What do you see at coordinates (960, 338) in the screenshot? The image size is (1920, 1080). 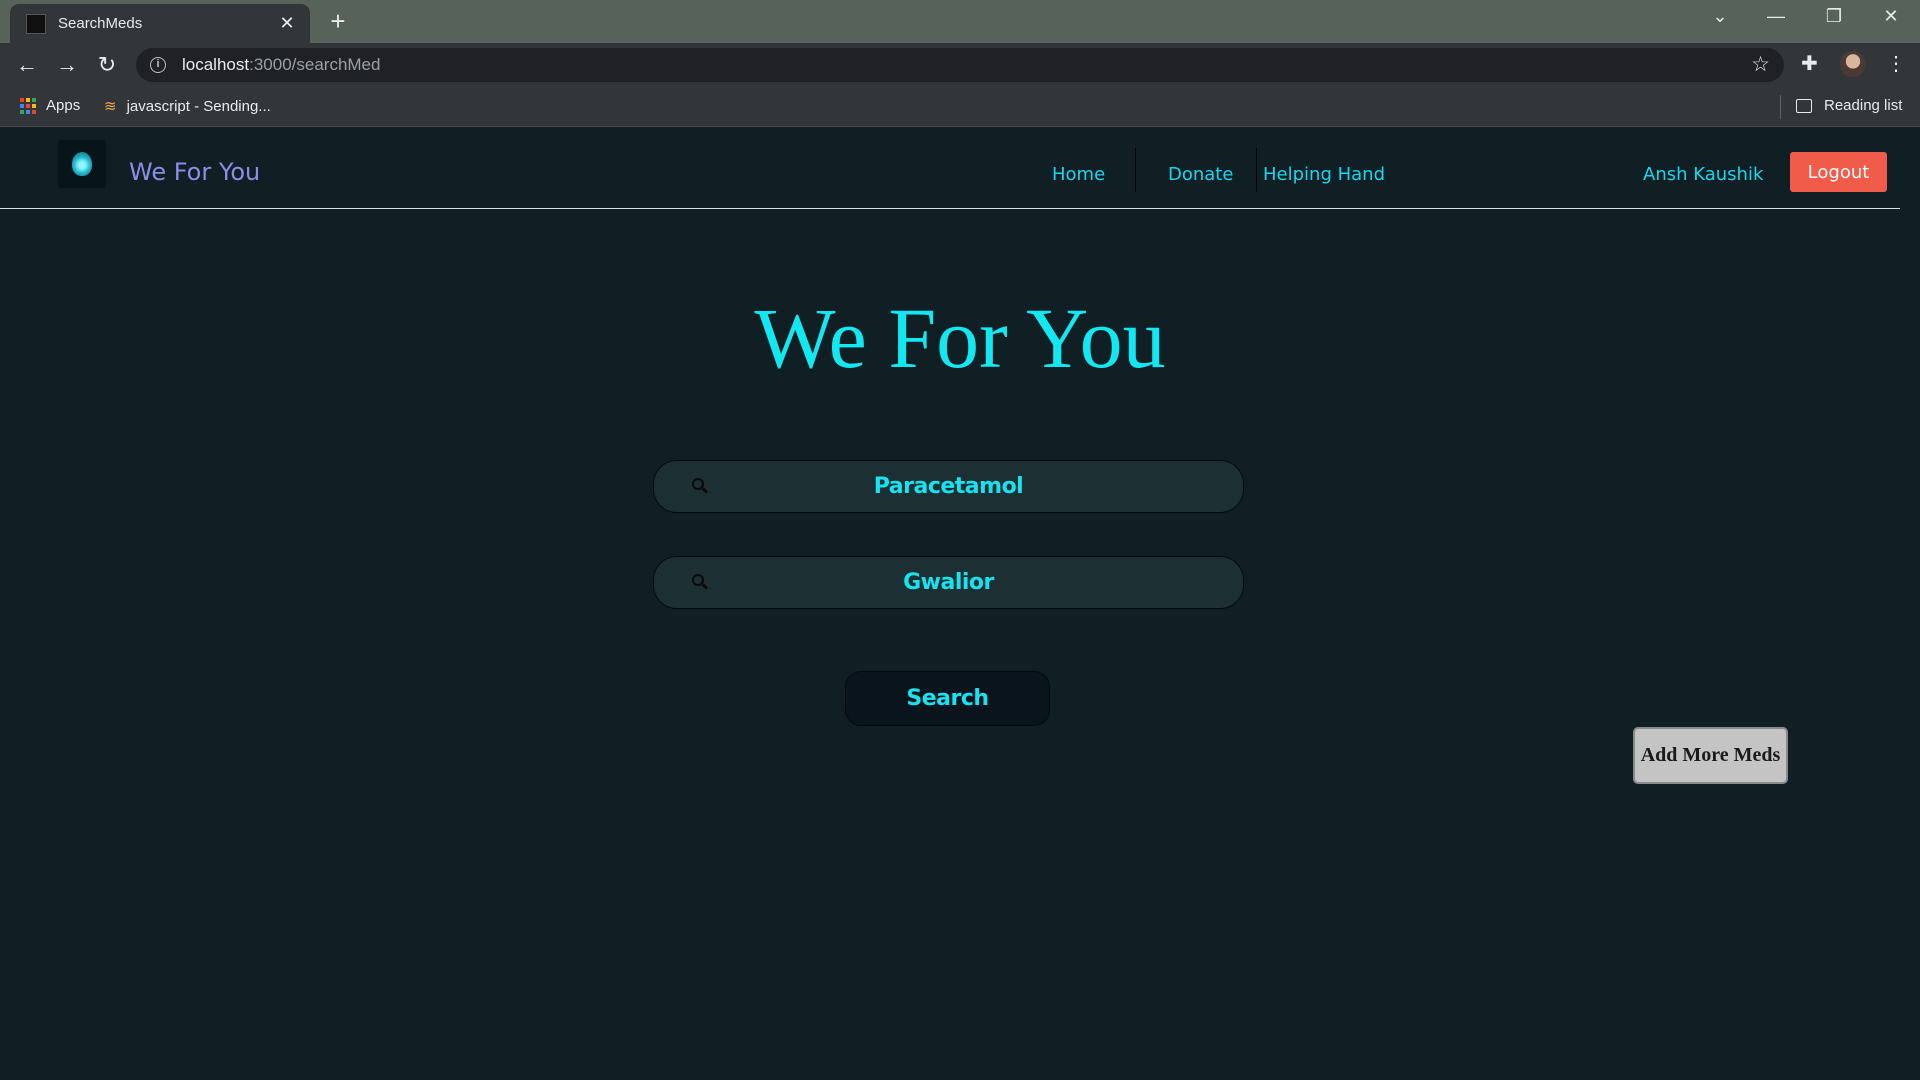 I see `page-title: We For You` at bounding box center [960, 338].